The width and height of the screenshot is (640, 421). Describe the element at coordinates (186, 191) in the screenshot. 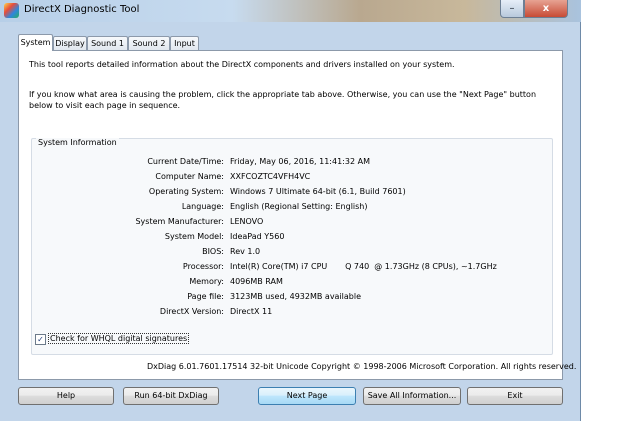

I see `info-label: Operating System:` at that location.